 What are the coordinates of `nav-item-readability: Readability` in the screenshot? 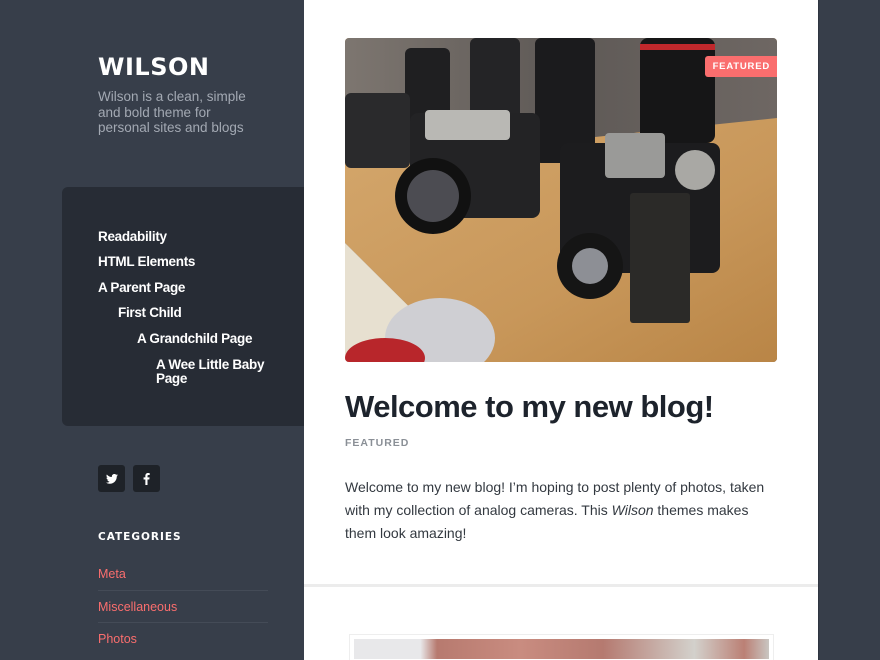 It's located at (132, 237).